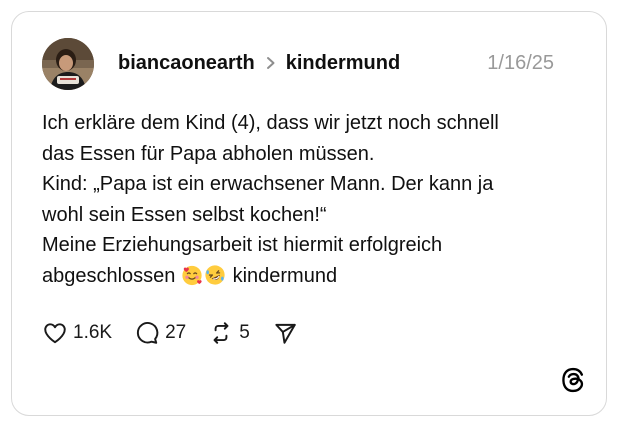  I want to click on post-text-line-last: abgeschlossen kindermund, so click(312, 276).